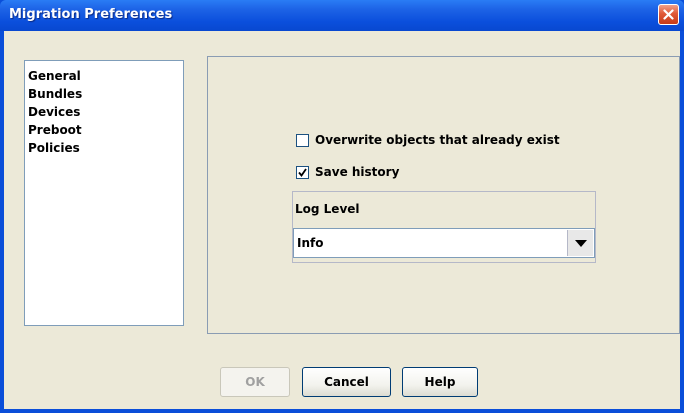  I want to click on category-item-preboot: Preboot, so click(105, 130).